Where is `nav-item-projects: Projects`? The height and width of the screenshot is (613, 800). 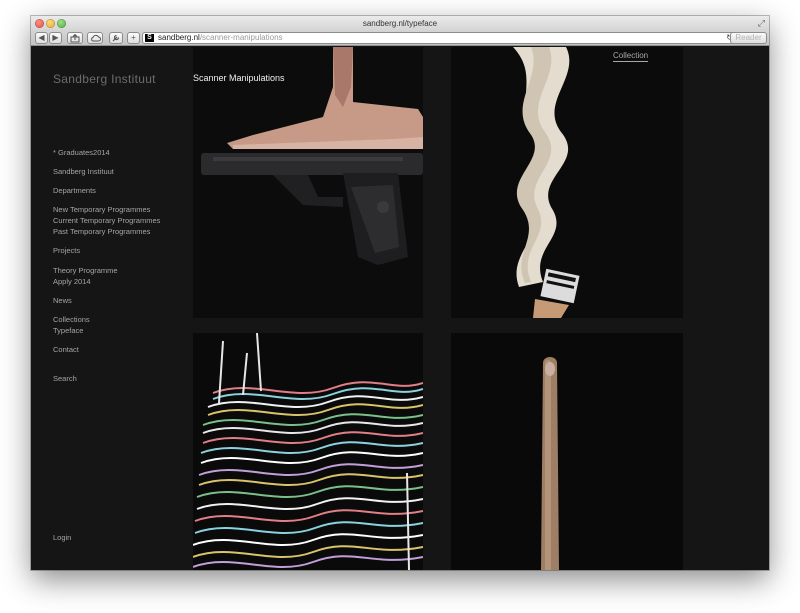
nav-item-projects: Projects is located at coordinates (66, 250).